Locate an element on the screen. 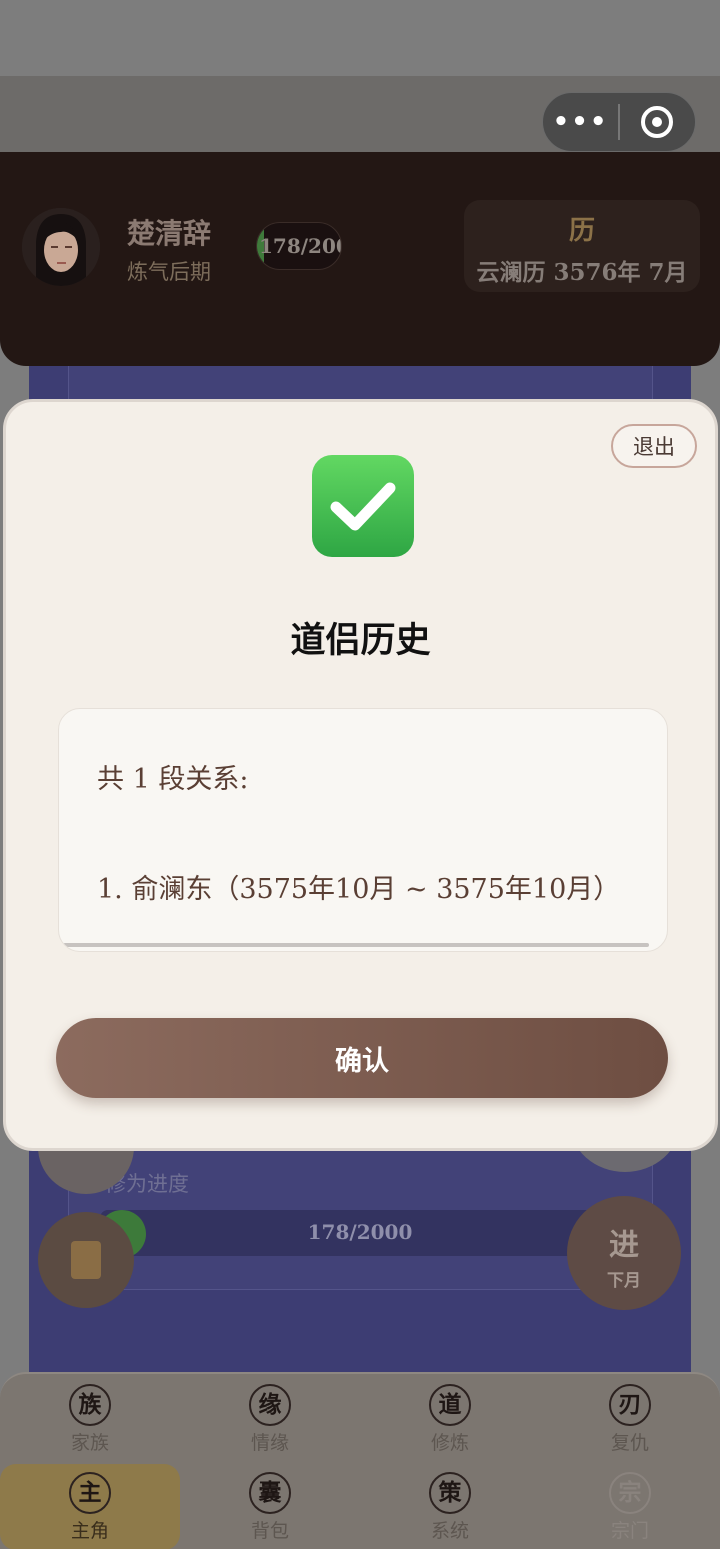 The image size is (720, 1549). mini-program-capsule: ••• is located at coordinates (619, 122).